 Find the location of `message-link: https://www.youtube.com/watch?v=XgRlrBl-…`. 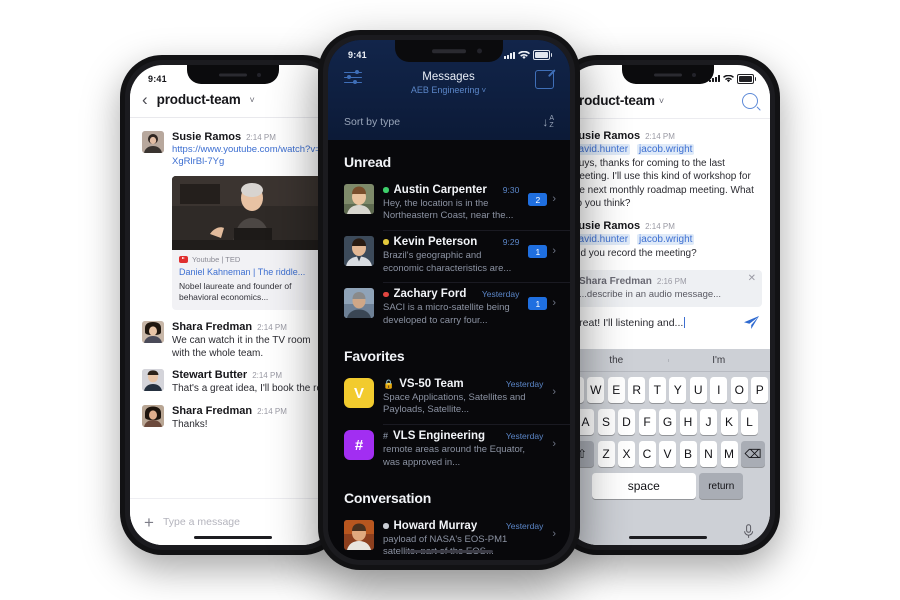

message-link: https://www.youtube.com/watch?v=XgRlrBl-… is located at coordinates (247, 156).